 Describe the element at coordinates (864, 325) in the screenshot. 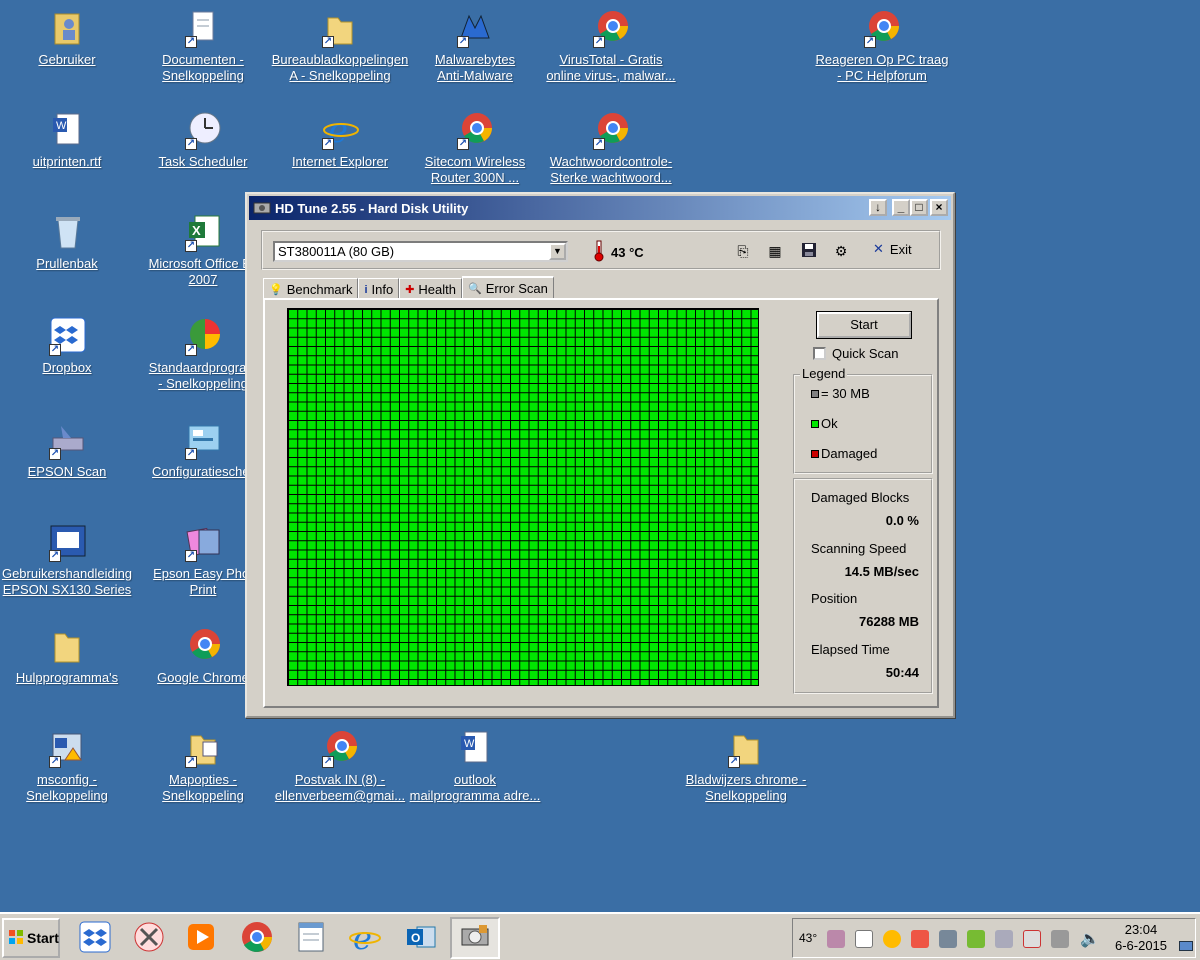

I see `start-button: Start` at that location.